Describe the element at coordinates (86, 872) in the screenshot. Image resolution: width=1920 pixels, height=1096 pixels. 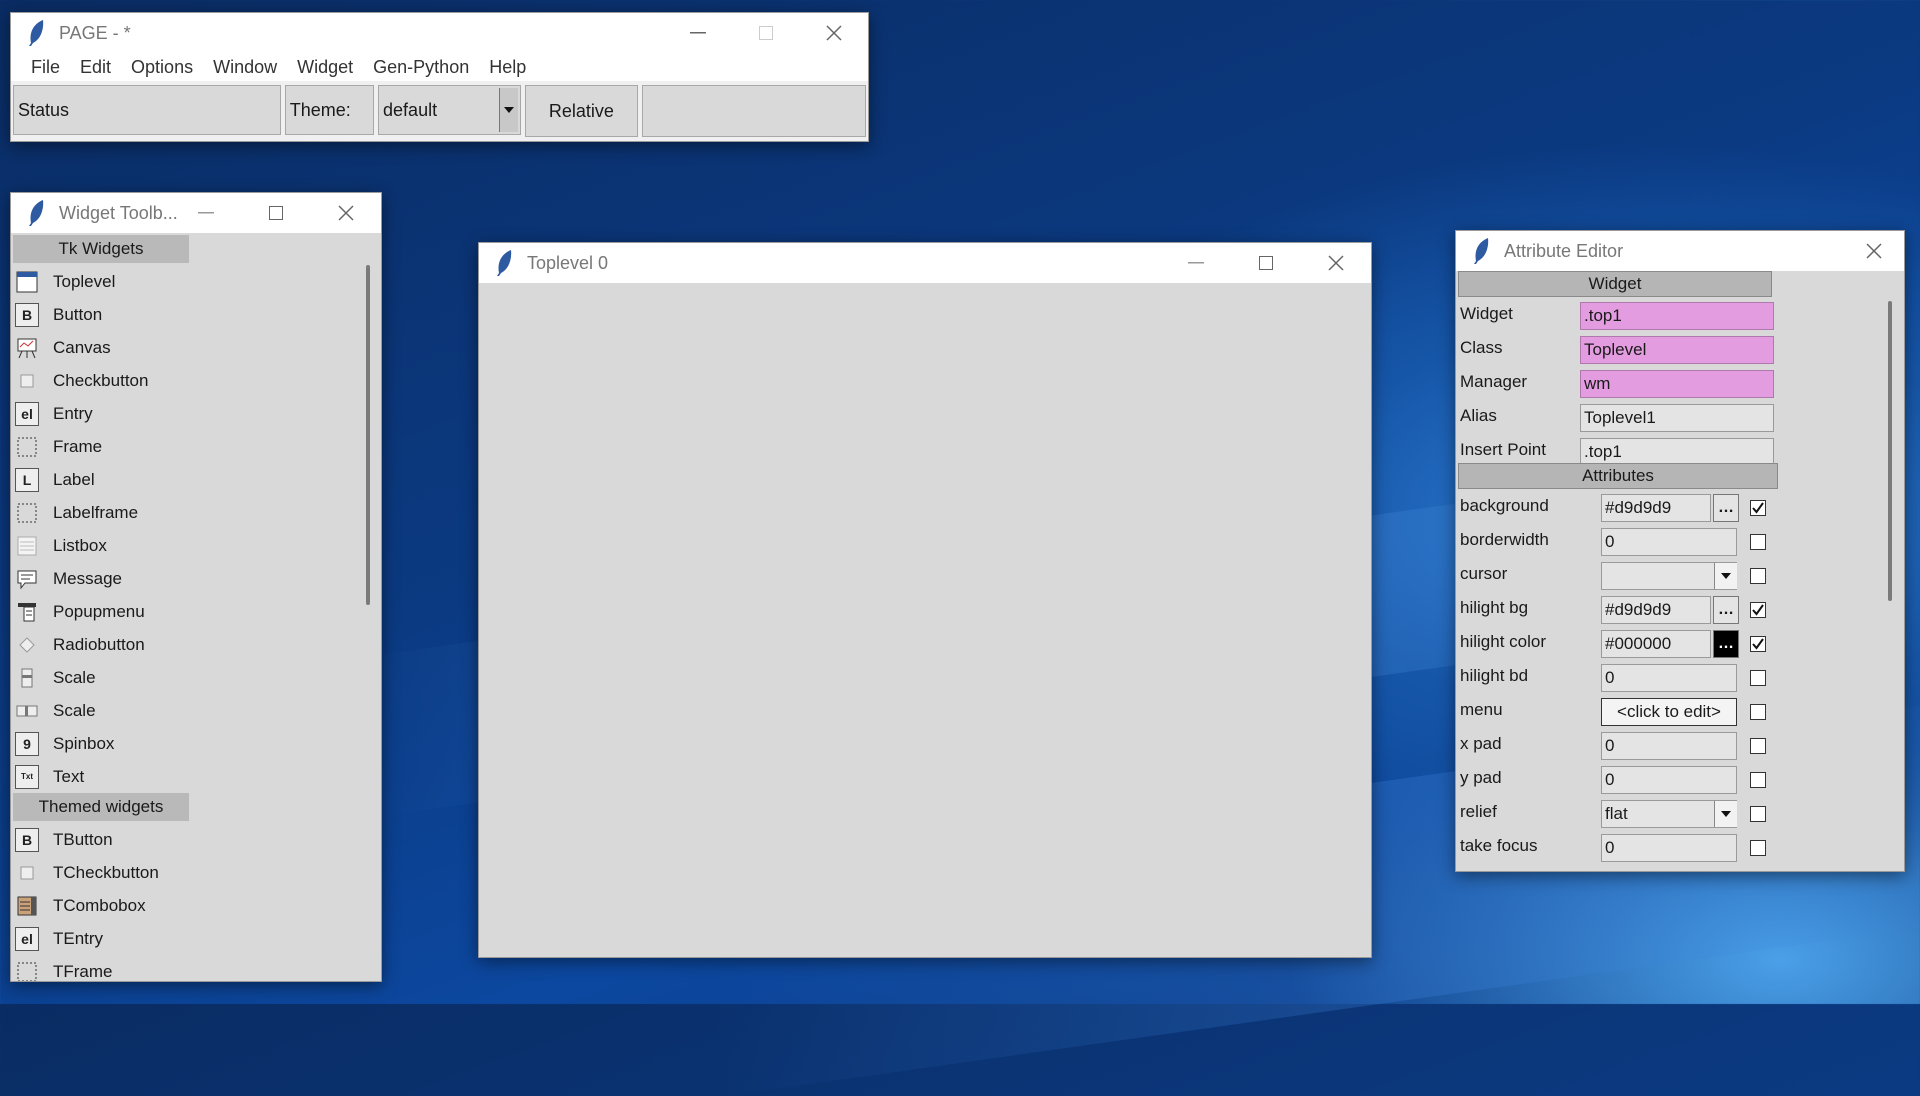
I see `toolbox-item-tcheckbutton: TCheckbutton` at that location.